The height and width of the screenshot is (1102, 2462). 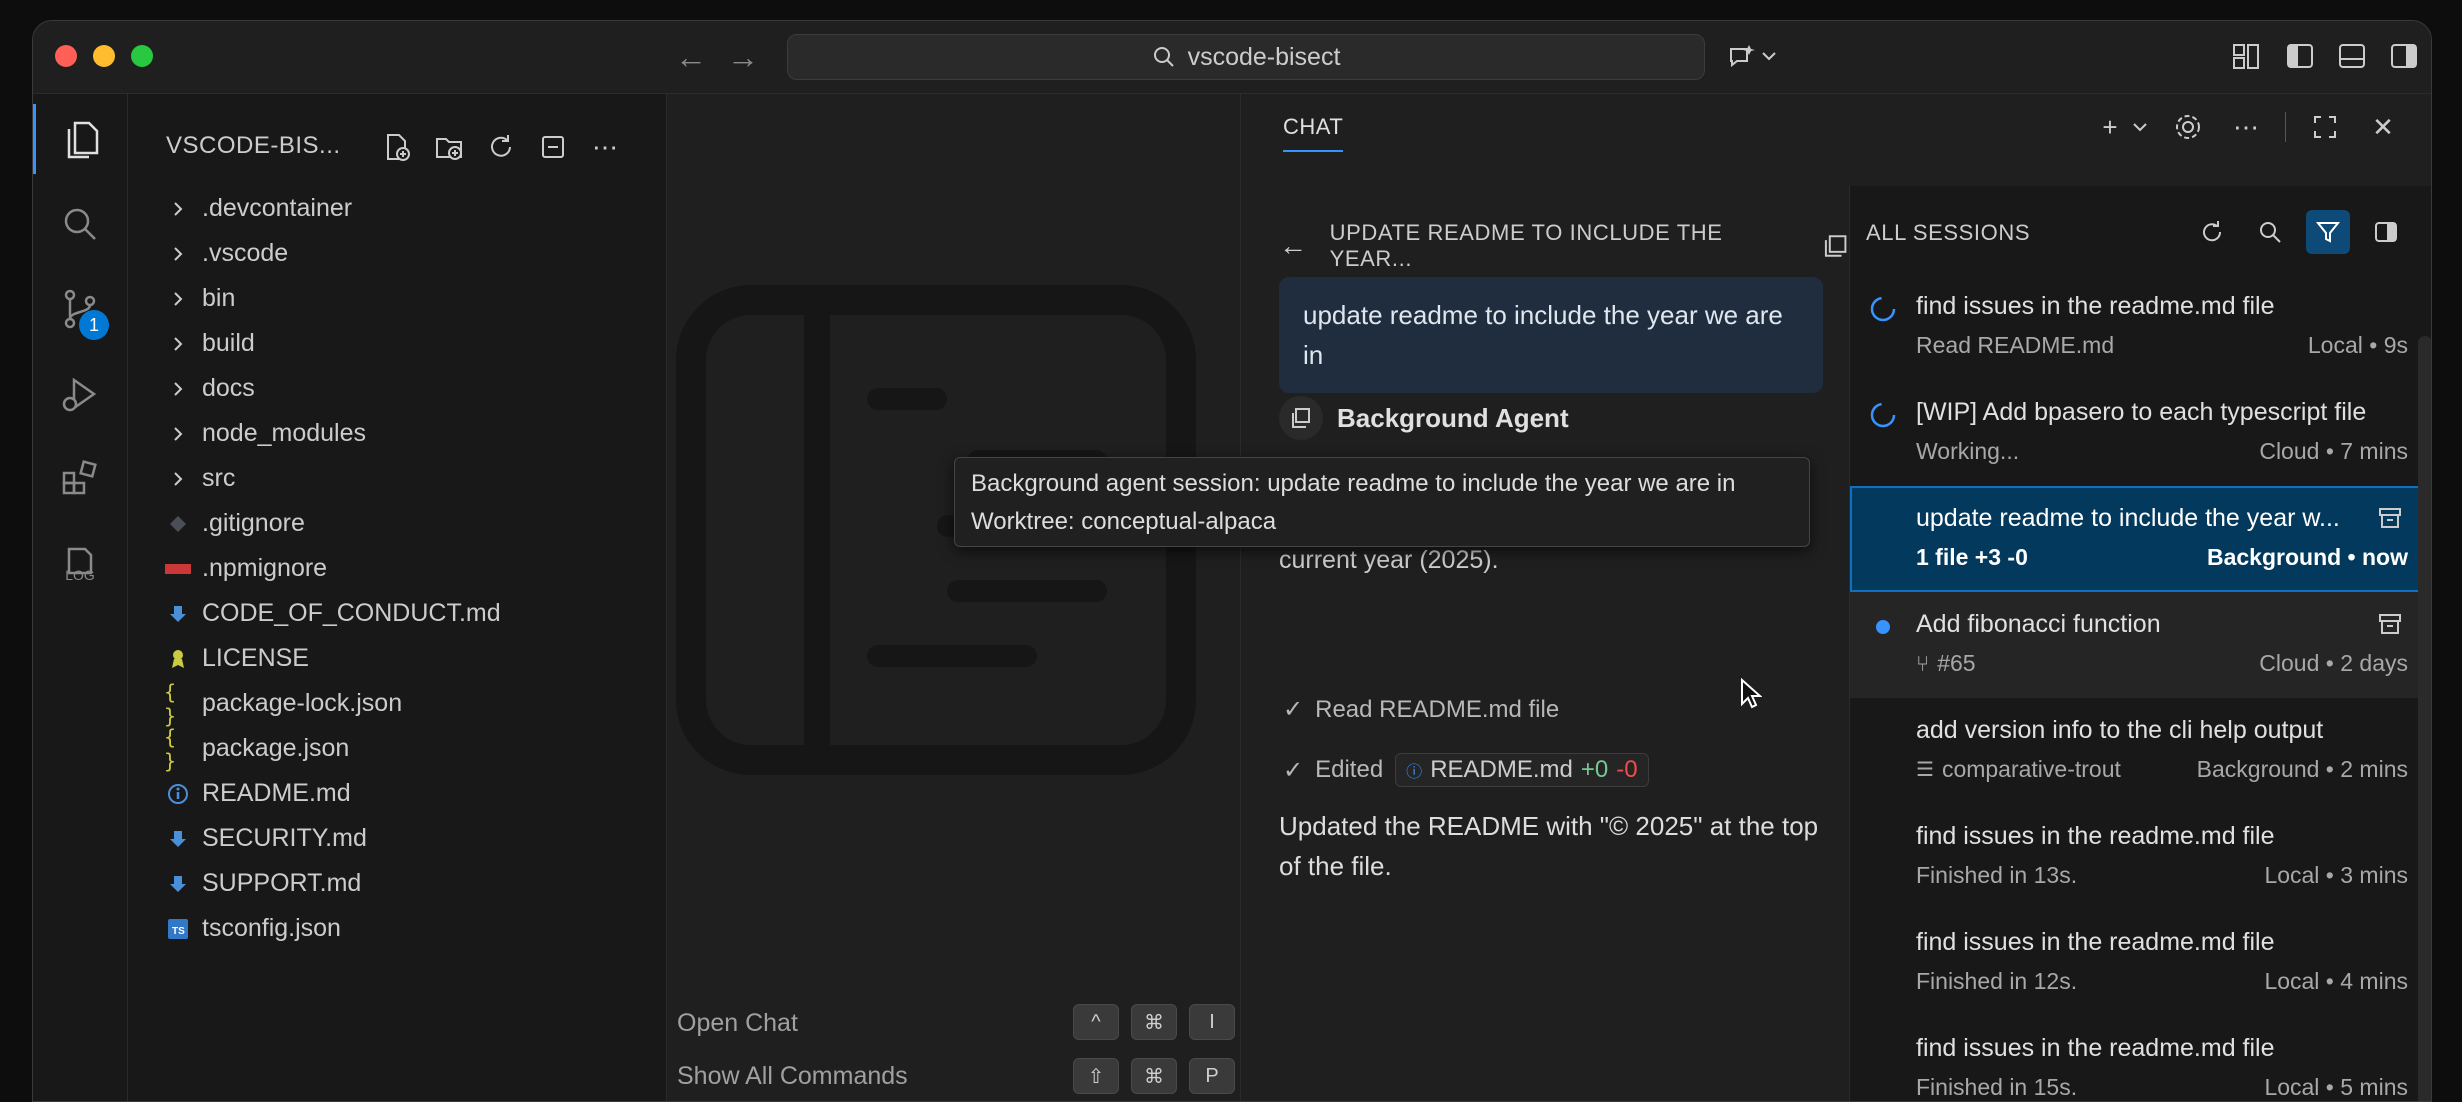 What do you see at coordinates (397, 748) in the screenshot?
I see `tree-item: { } package.json` at bounding box center [397, 748].